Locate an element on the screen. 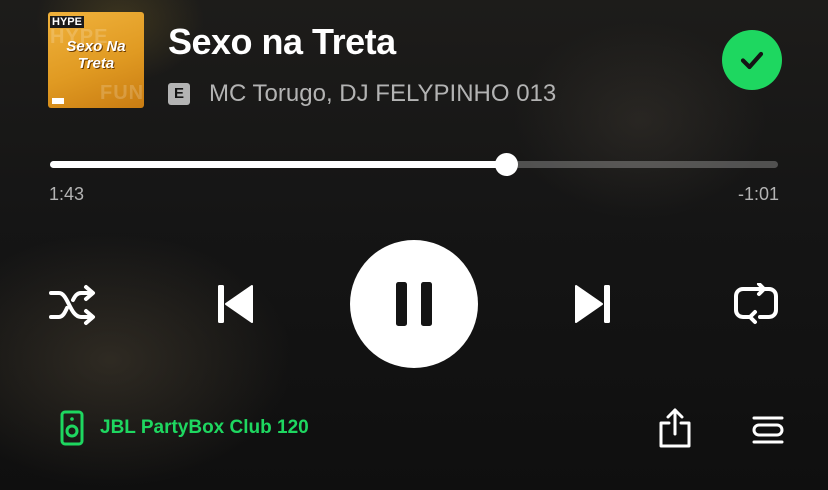 This screenshot has width=828, height=490. share-icon is located at coordinates (675, 428).